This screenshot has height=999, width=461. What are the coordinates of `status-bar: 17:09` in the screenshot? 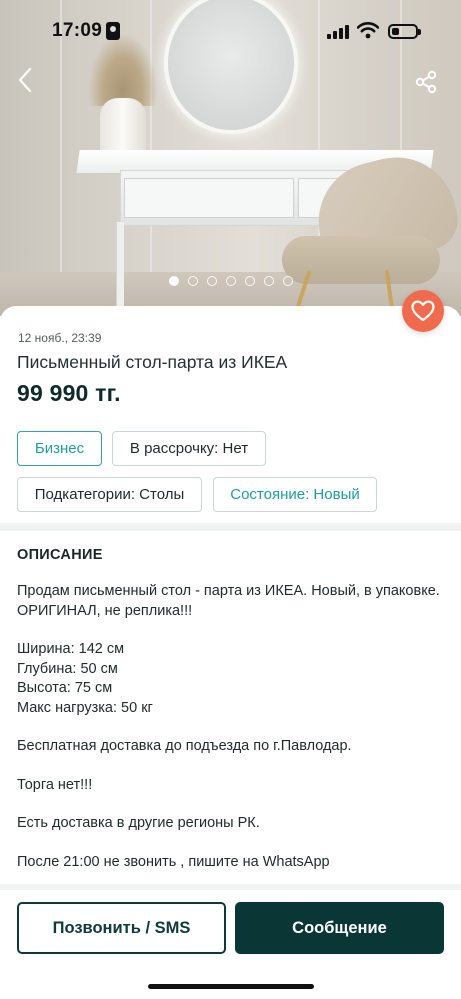 It's located at (230, 31).